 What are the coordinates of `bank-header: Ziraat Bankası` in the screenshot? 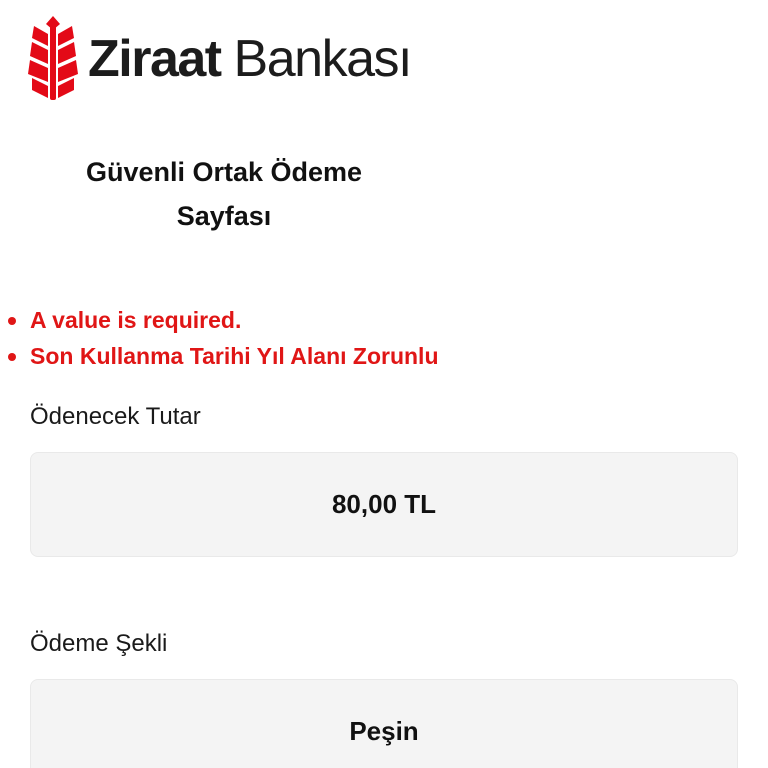 It's located at (220, 59).